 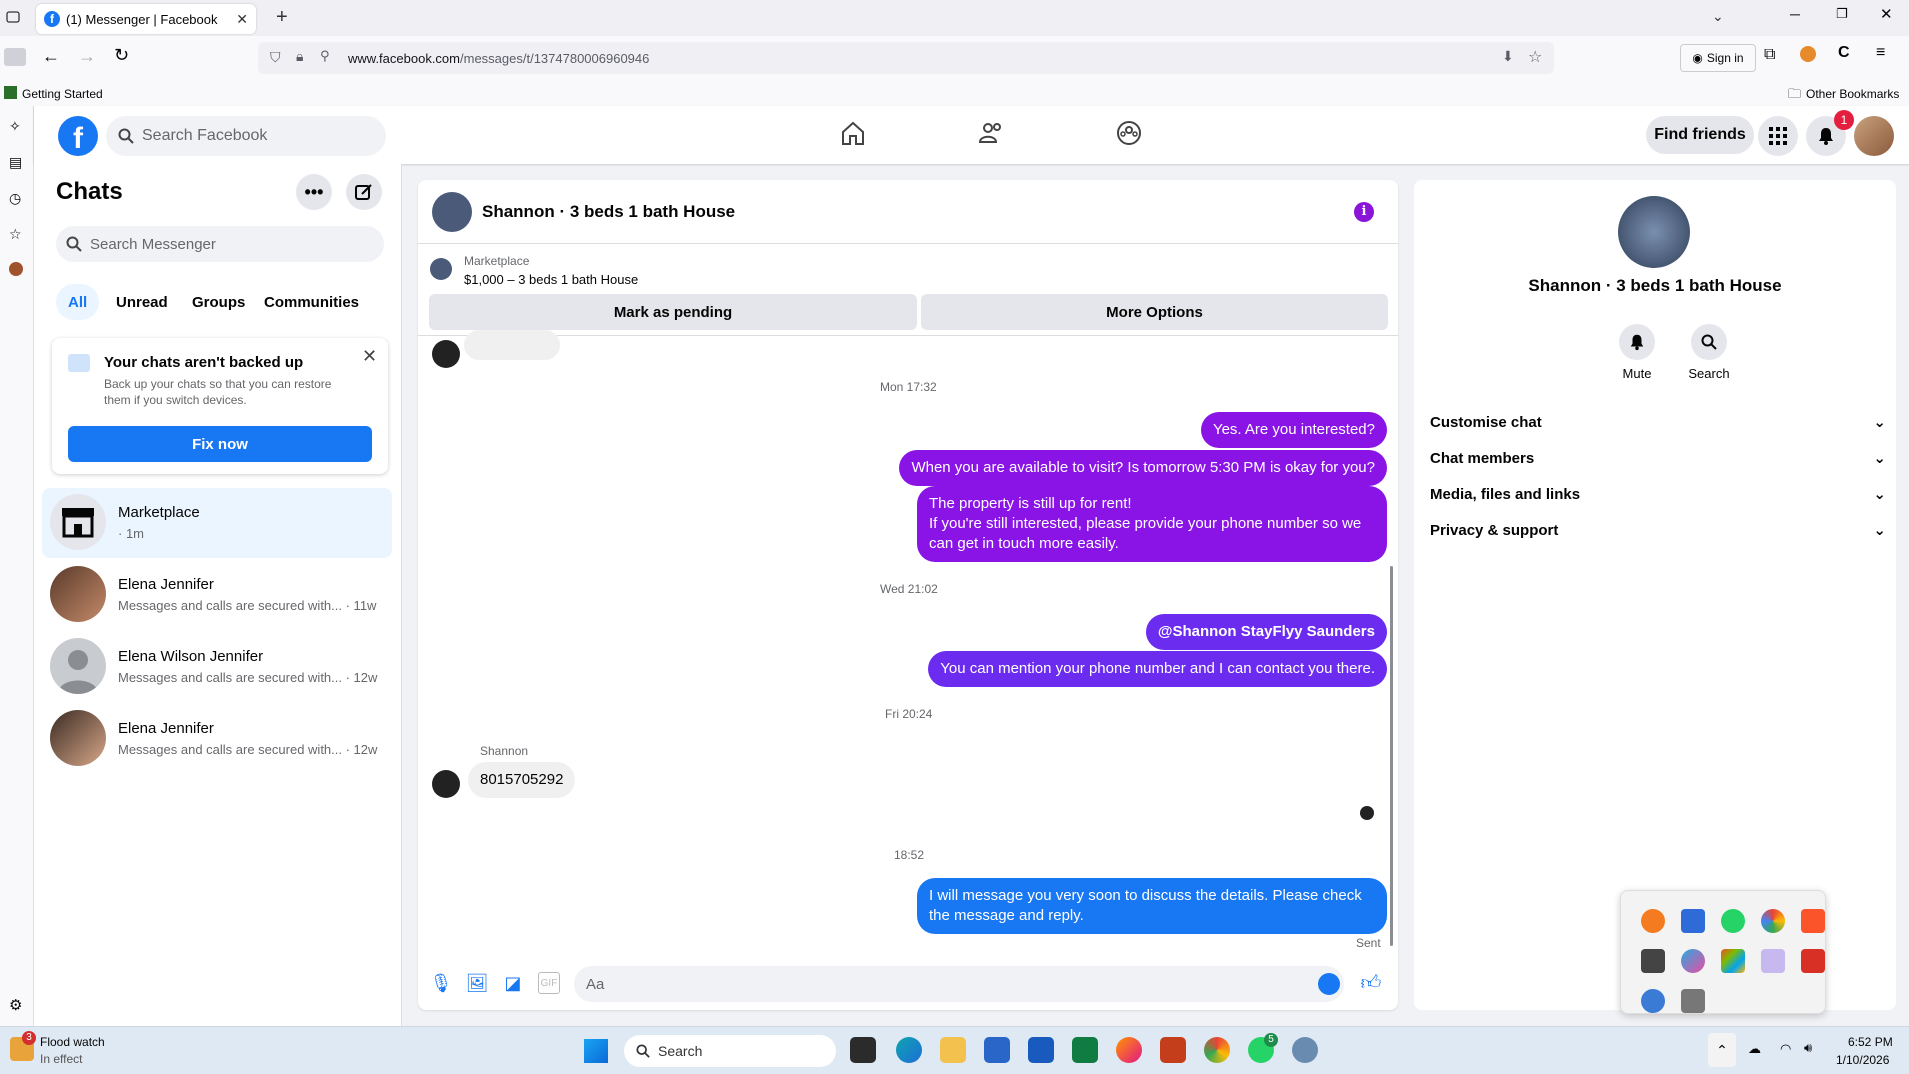 What do you see at coordinates (146, 19) in the screenshot?
I see `tab-messenger: f (1) Messenger | Facebook ✕` at bounding box center [146, 19].